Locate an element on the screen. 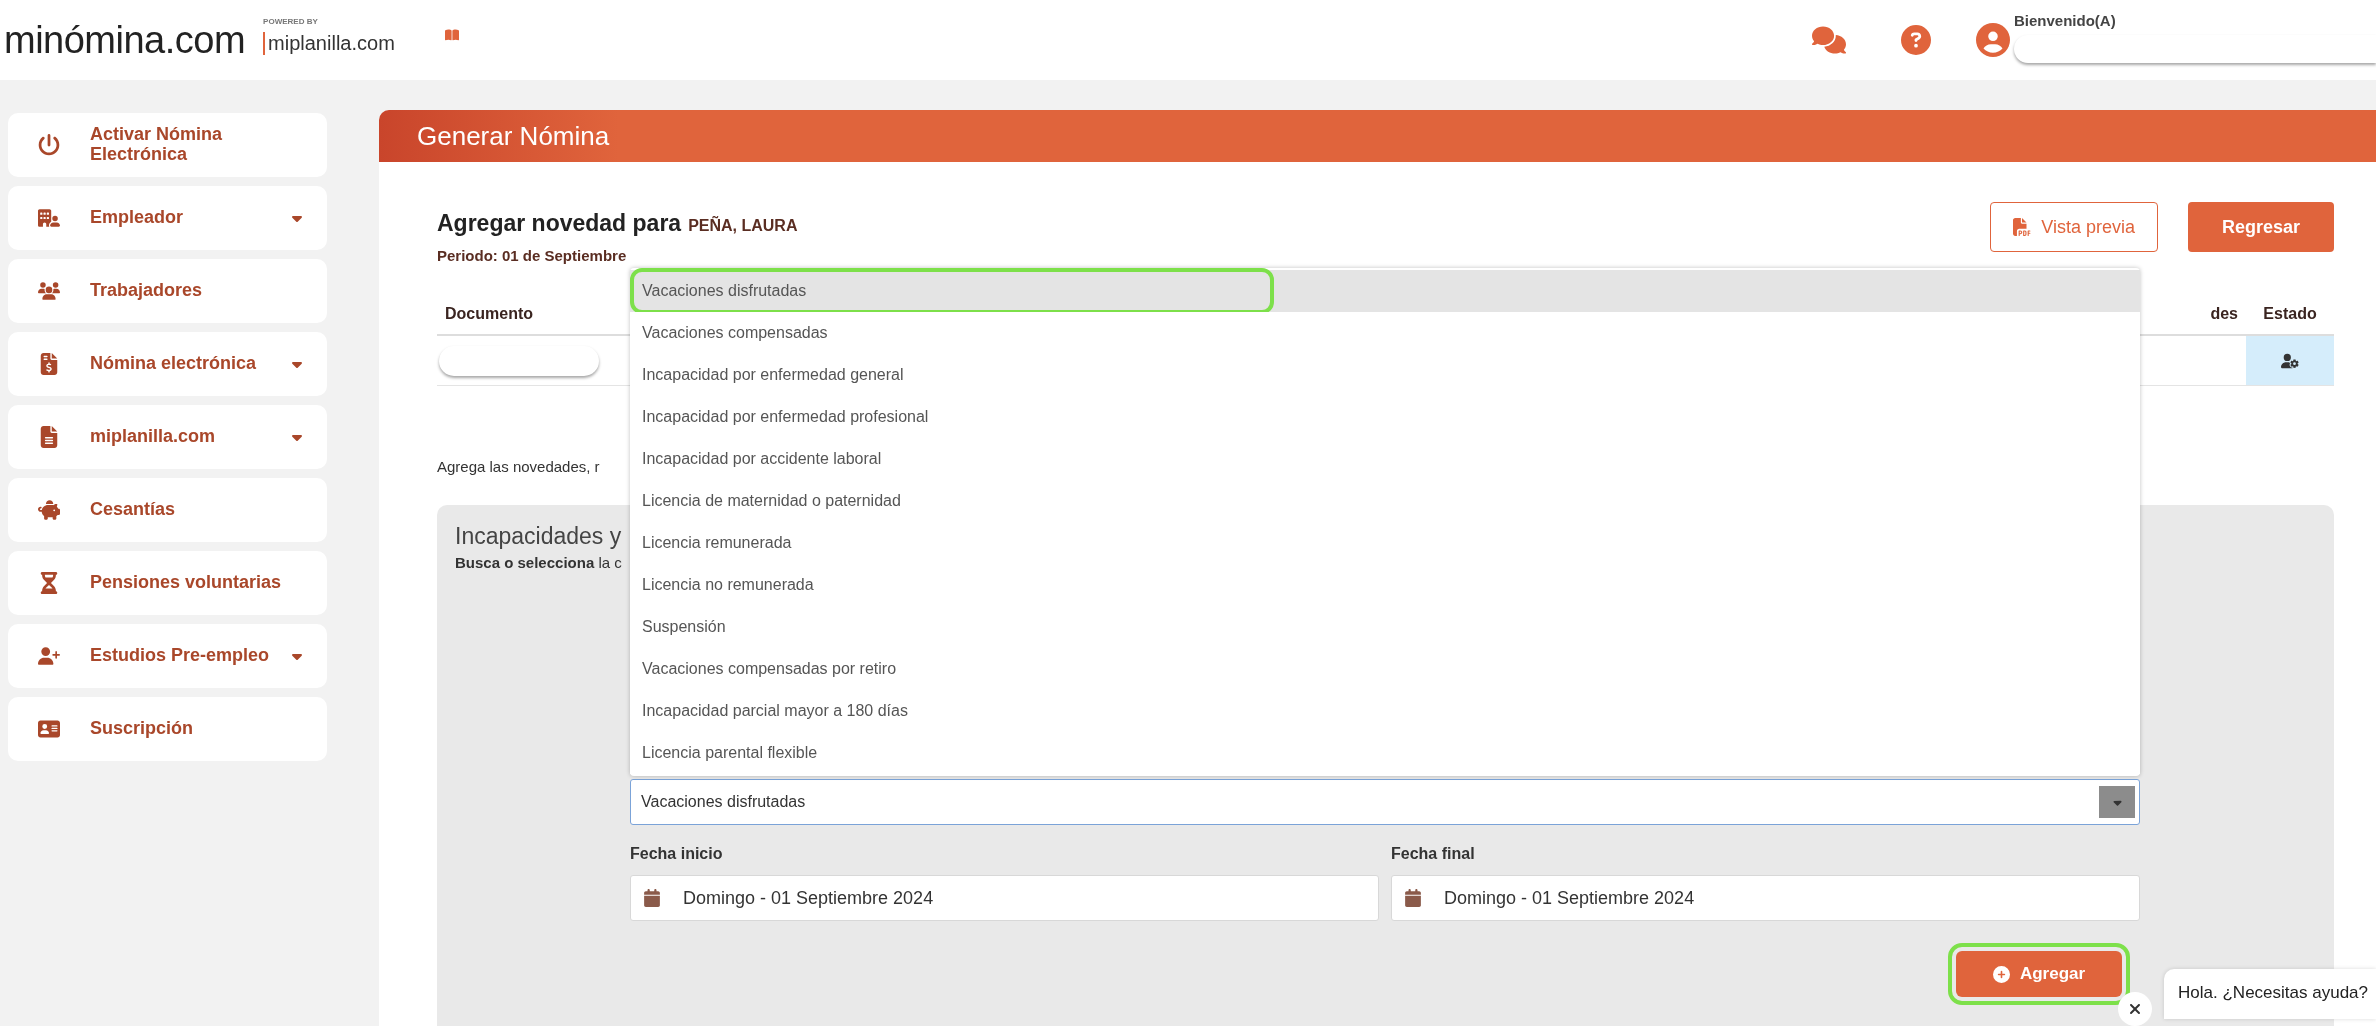 This screenshot has width=2376, height=1026. dropdown-option: Licencia no remunerada is located at coordinates (1385, 585).